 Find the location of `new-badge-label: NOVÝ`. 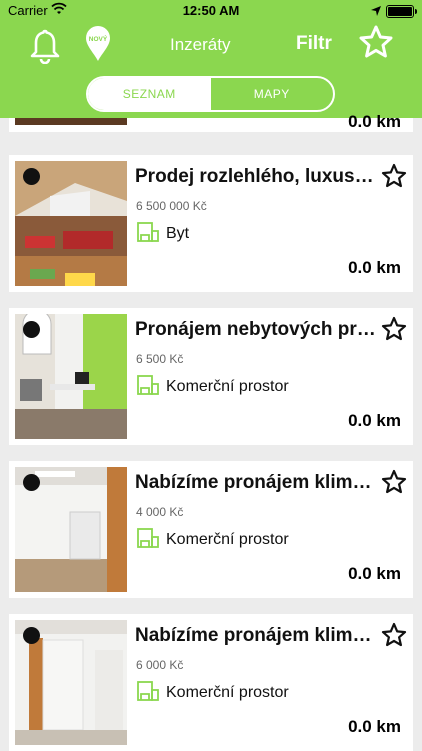

new-badge-label: NOVÝ is located at coordinates (98, 38).